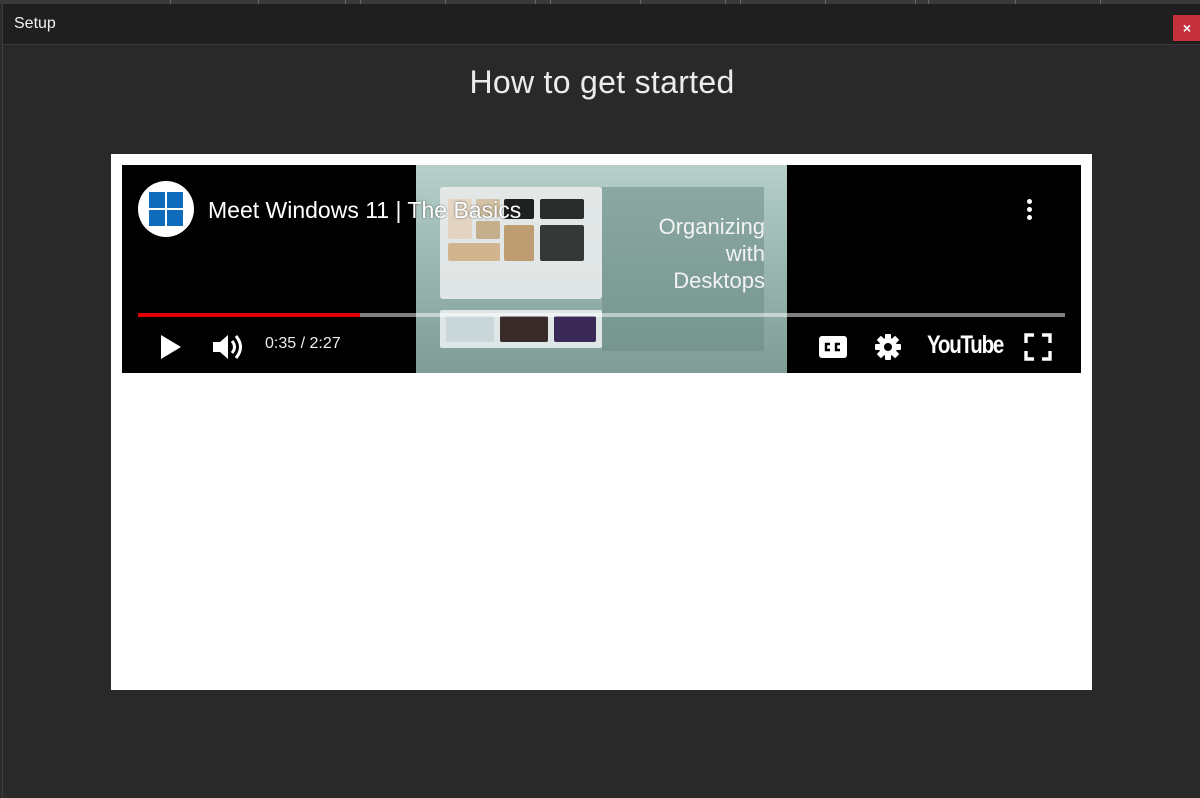 This screenshot has height=798, width=1200. What do you see at coordinates (965, 345) in the screenshot?
I see `youtube-logo: YouTube` at bounding box center [965, 345].